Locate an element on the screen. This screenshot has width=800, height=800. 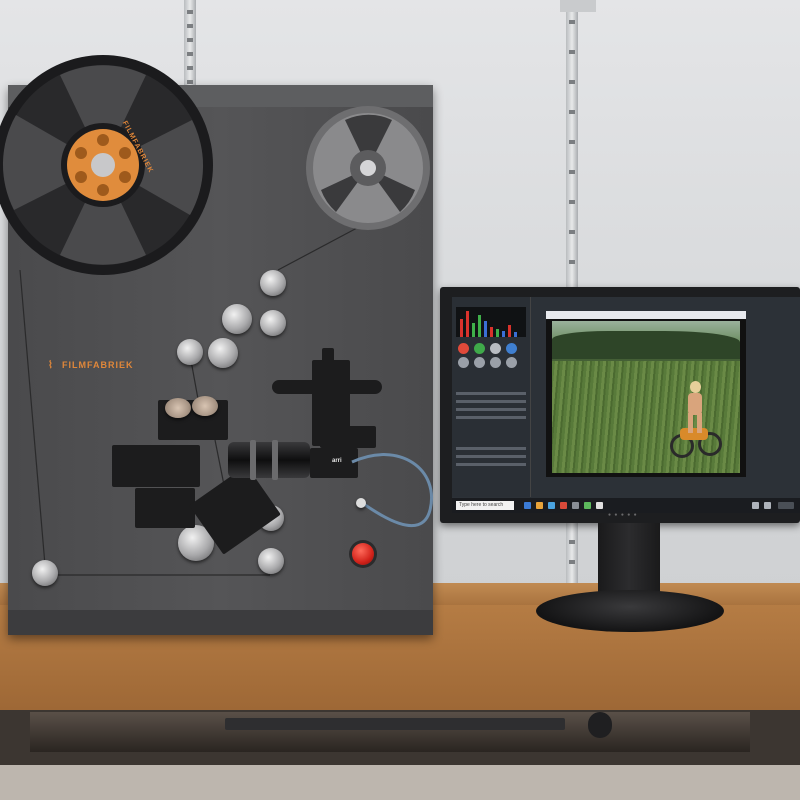
clock is located at coordinates (786, 505).